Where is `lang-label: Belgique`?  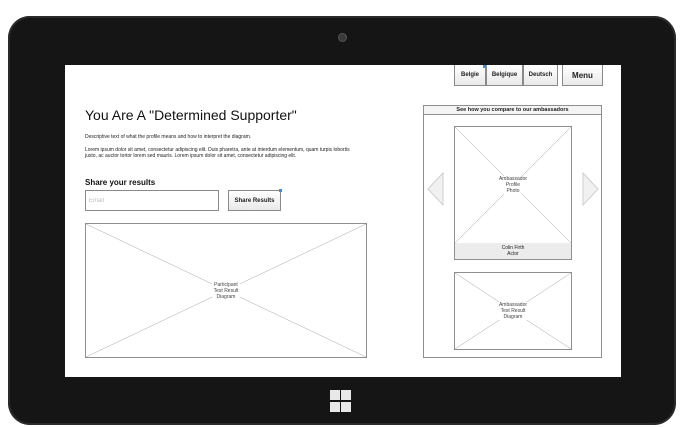
lang-label: Belgique is located at coordinates (504, 75).